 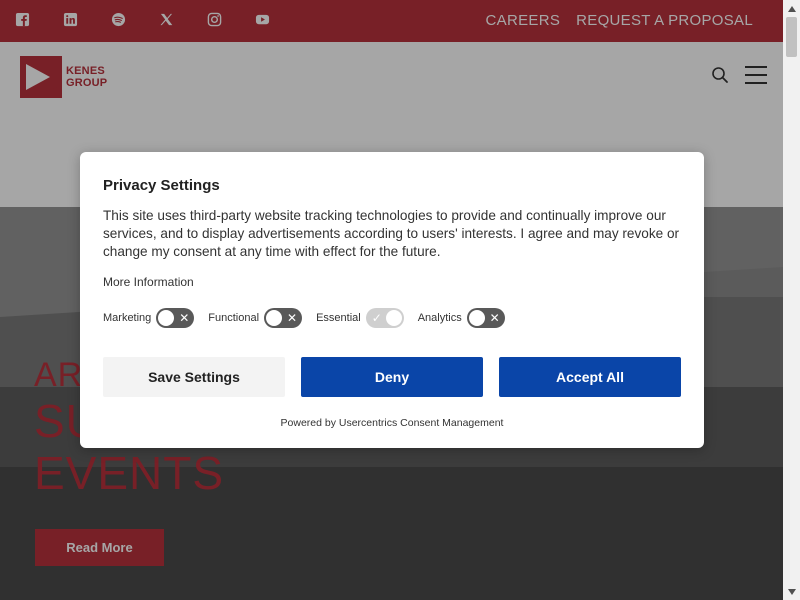 I want to click on check-icon: ✓, so click(x=376, y=318).